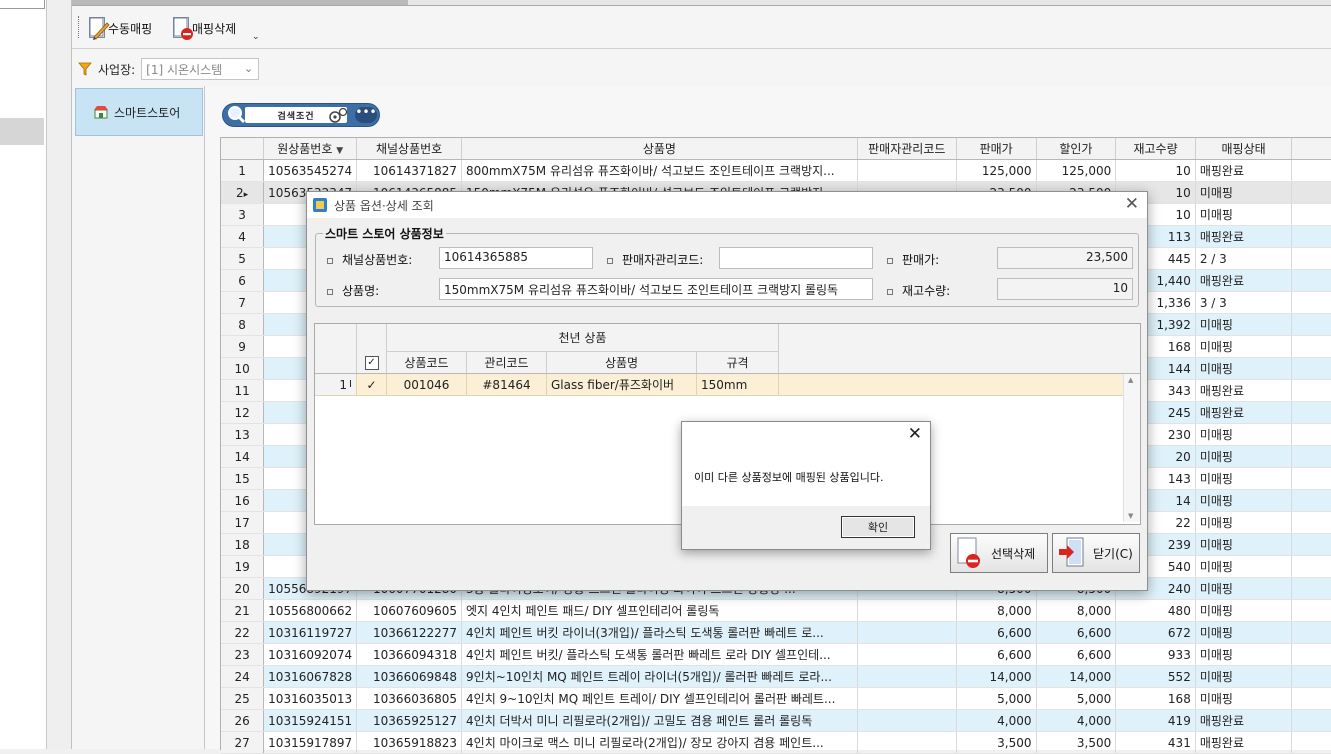  Describe the element at coordinates (243, 302) in the screenshot. I see `row-number: 7` at that location.